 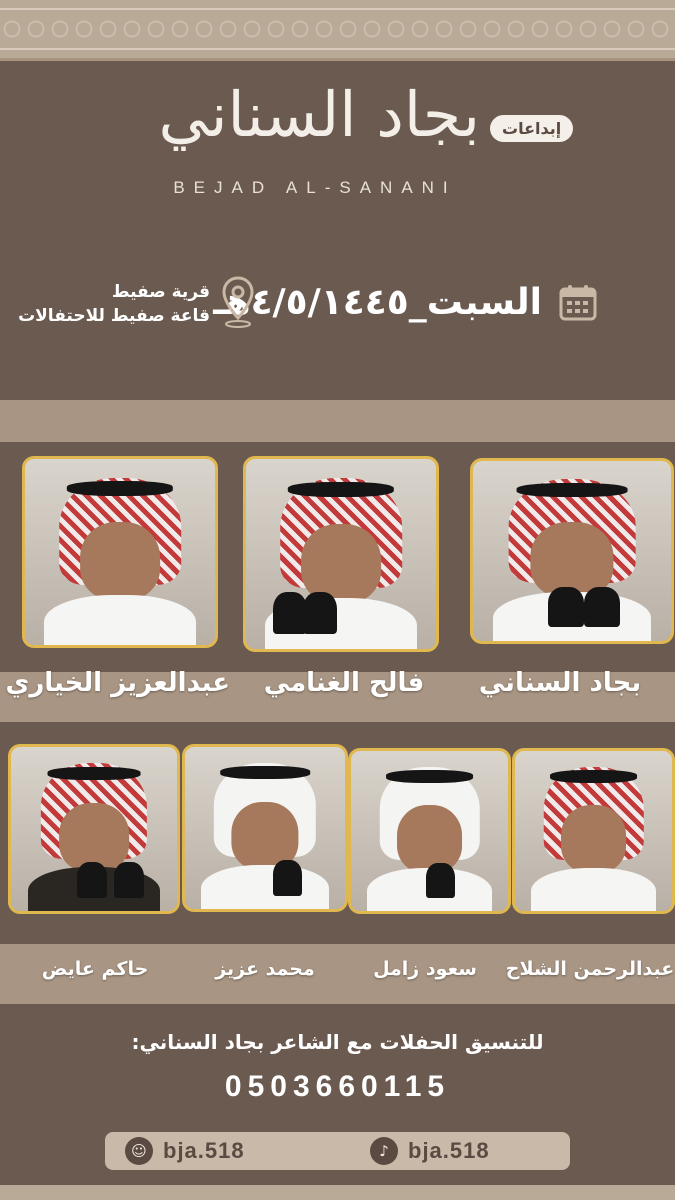 I want to click on bottom-strip, so click(x=337, y=1192).